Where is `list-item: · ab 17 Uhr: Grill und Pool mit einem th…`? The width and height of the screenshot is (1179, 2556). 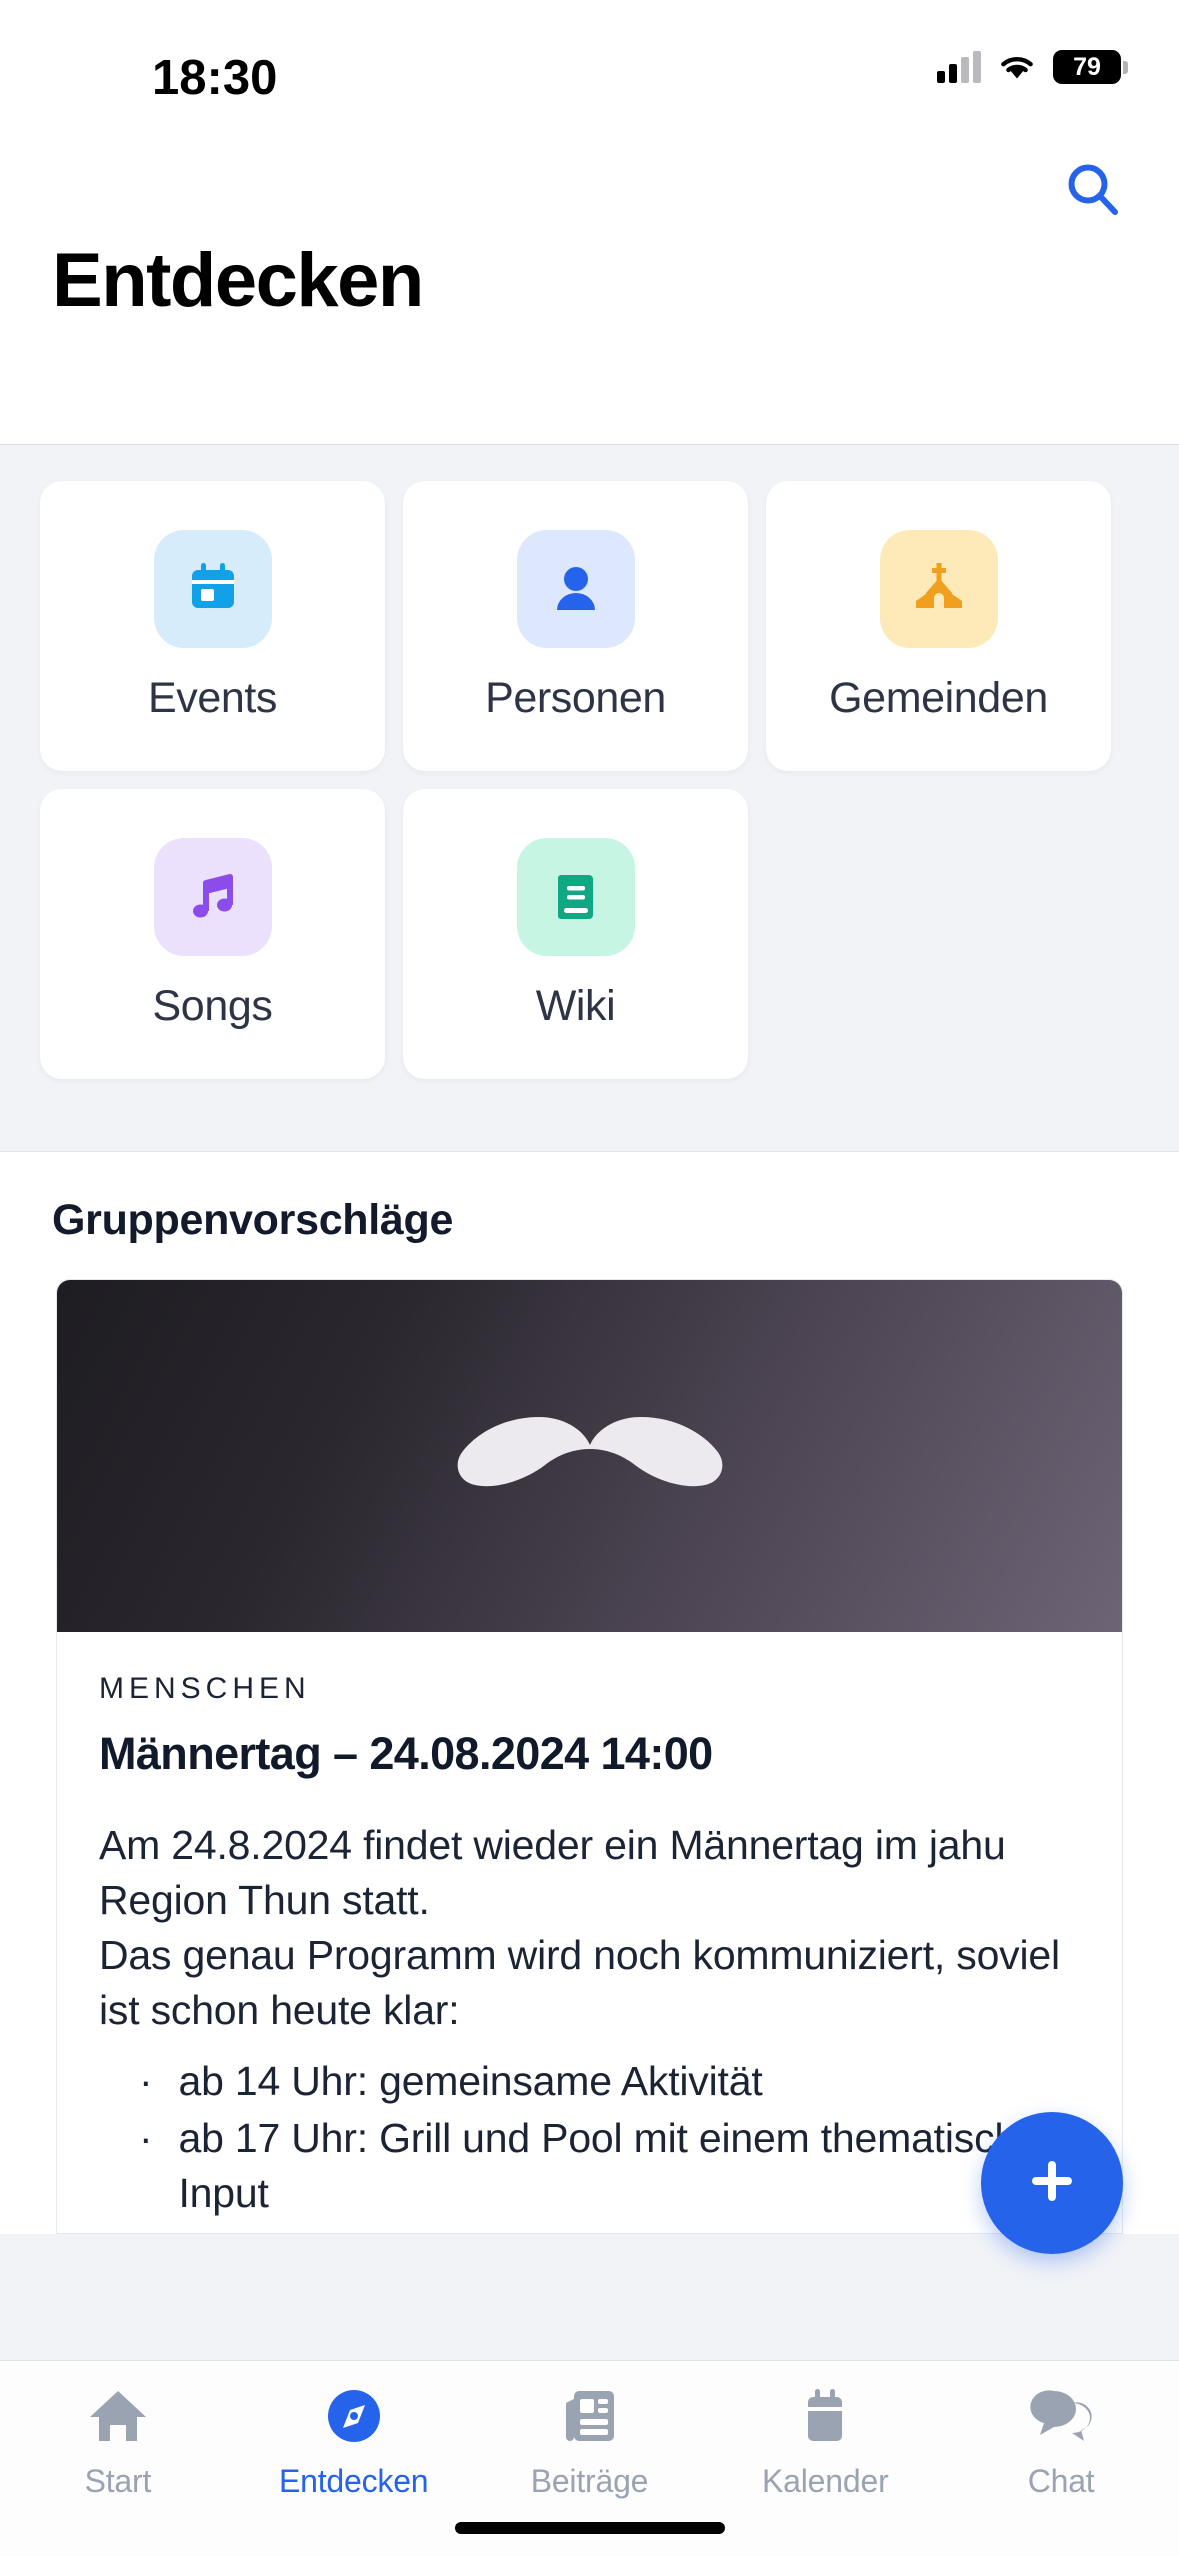 list-item: · ab 17 Uhr: Grill und Pool mit einem th… is located at coordinates (589, 2166).